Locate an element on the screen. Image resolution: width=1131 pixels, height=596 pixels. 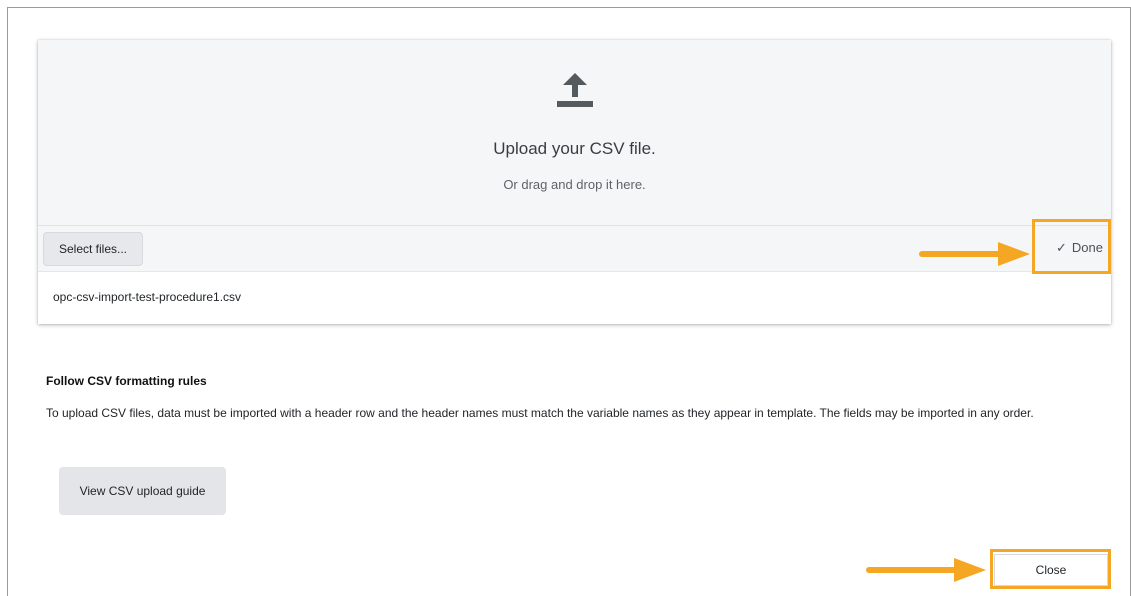
upload-status: ✓ Done is located at coordinates (1079, 248).